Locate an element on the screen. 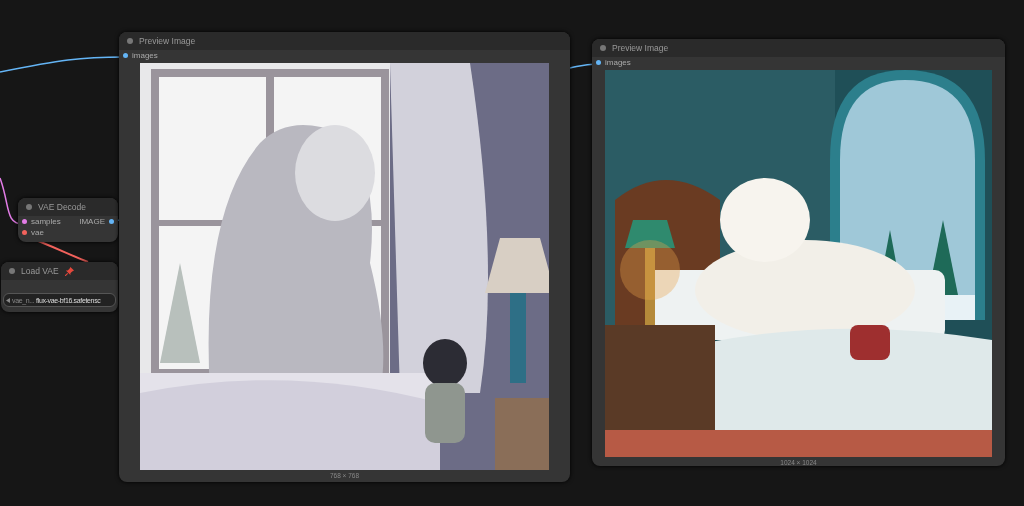 The width and height of the screenshot is (1024, 506). node-header: Load VAE is located at coordinates (59, 271).